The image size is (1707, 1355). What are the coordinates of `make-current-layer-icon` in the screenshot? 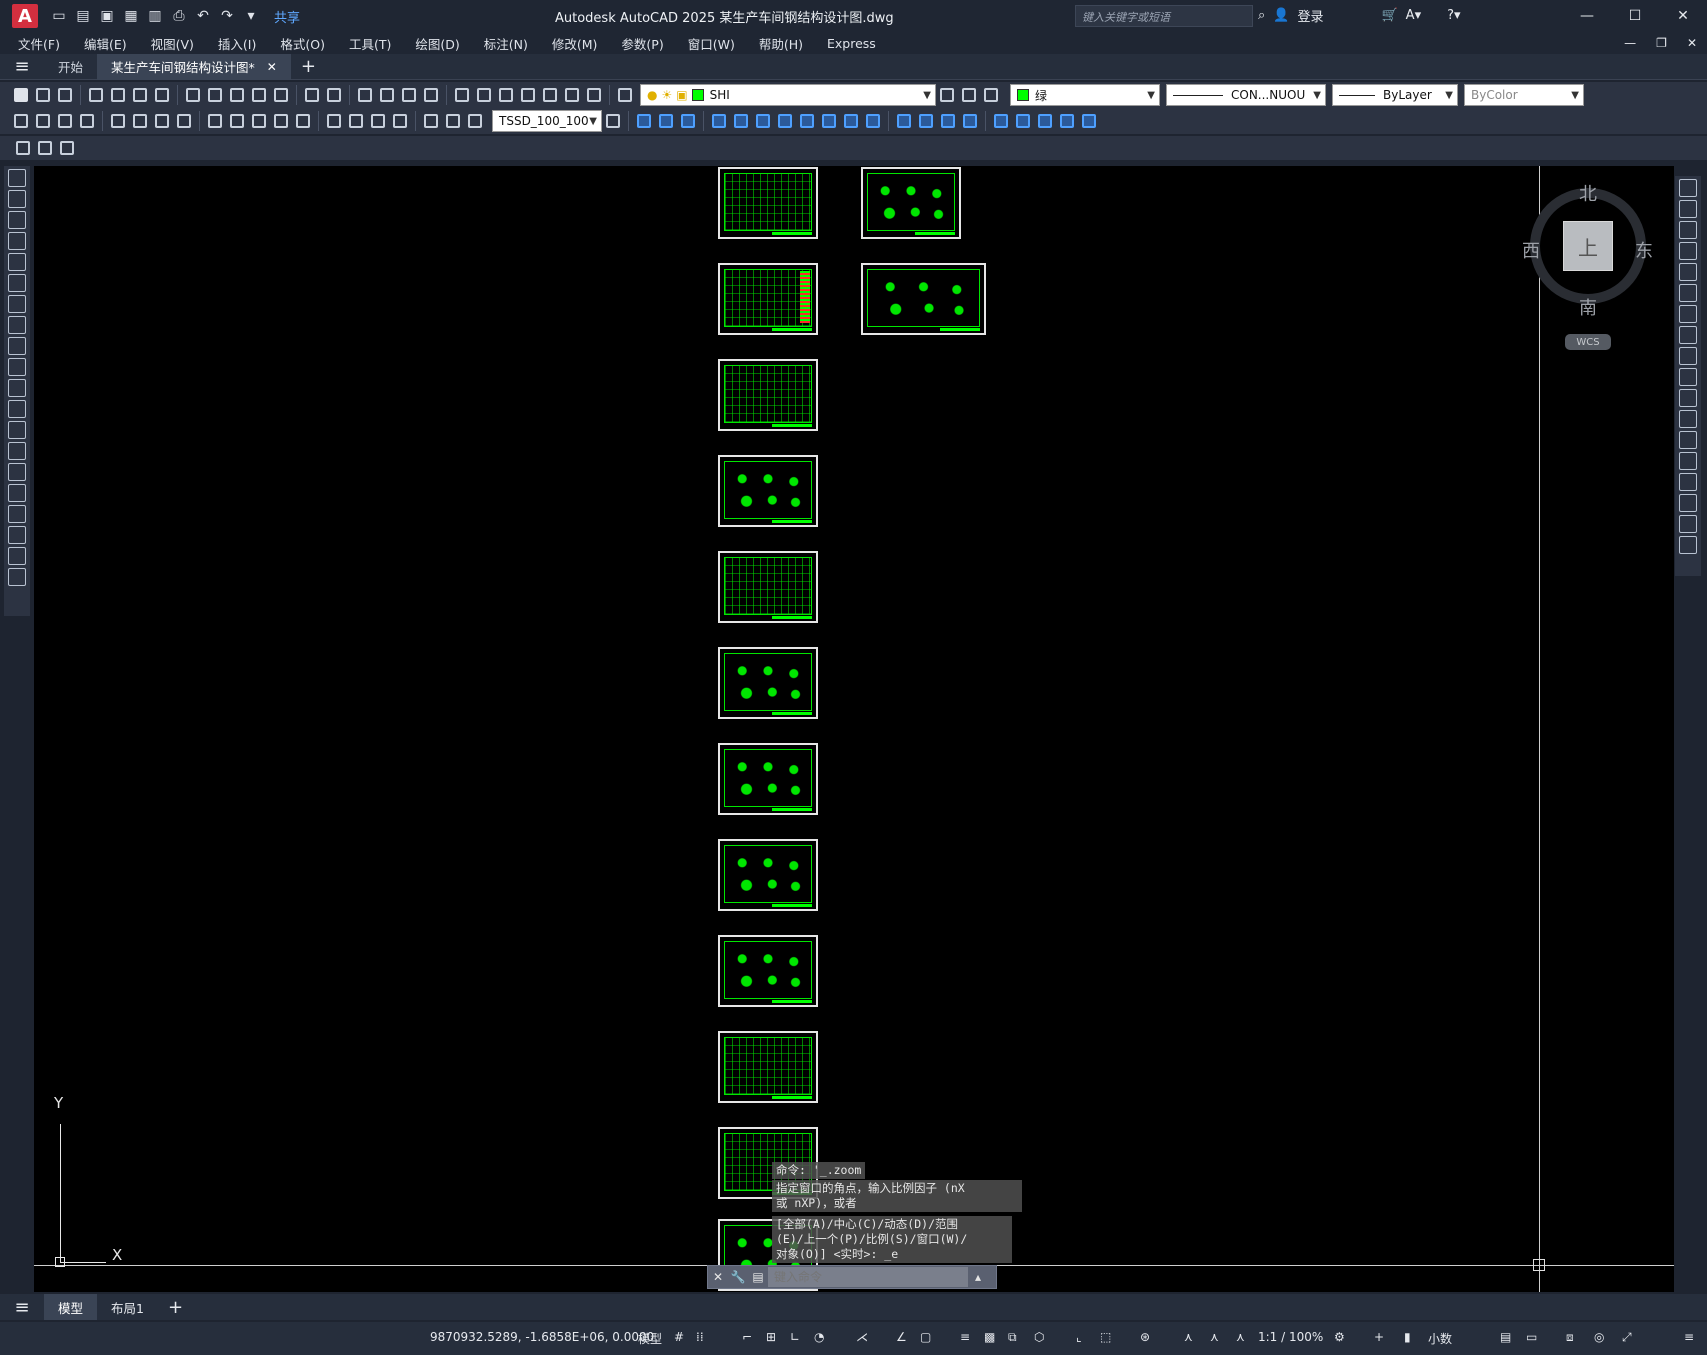 It's located at (947, 95).